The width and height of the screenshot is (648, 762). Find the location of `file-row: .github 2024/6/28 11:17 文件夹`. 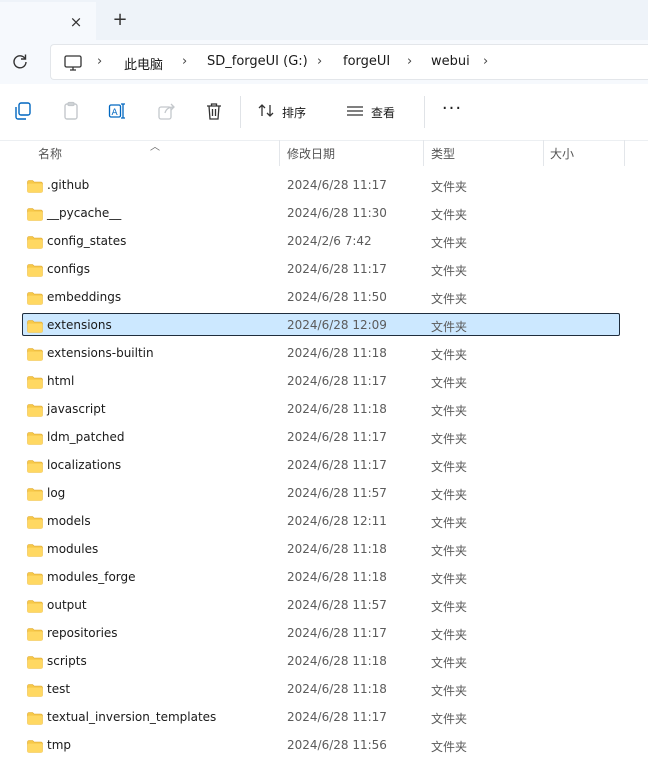

file-row: .github 2024/6/28 11:17 文件夹 is located at coordinates (324, 186).